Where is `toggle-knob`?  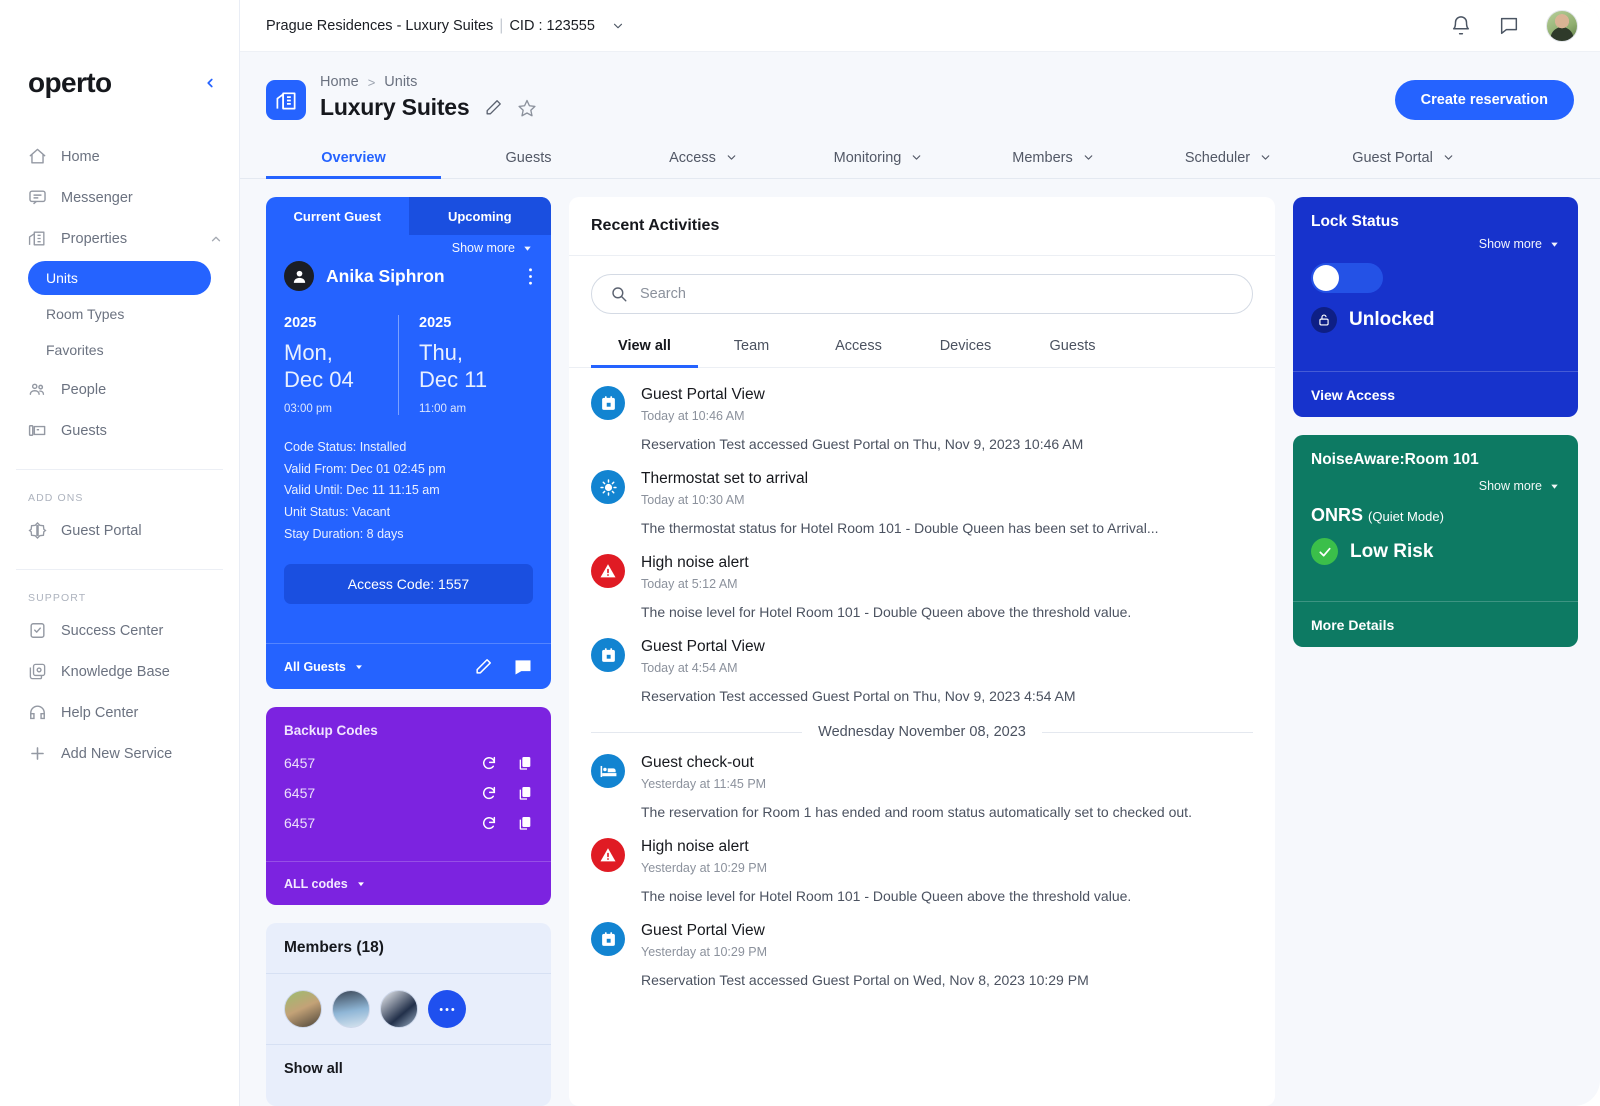
toggle-knob is located at coordinates (1326, 278).